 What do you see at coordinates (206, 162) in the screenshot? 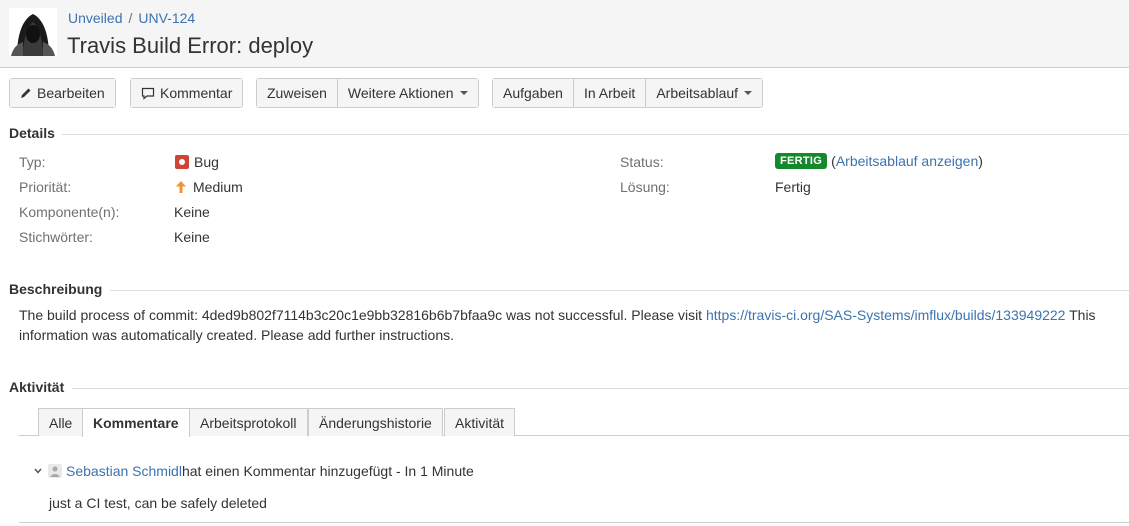
I see `type-value-text: Bug` at bounding box center [206, 162].